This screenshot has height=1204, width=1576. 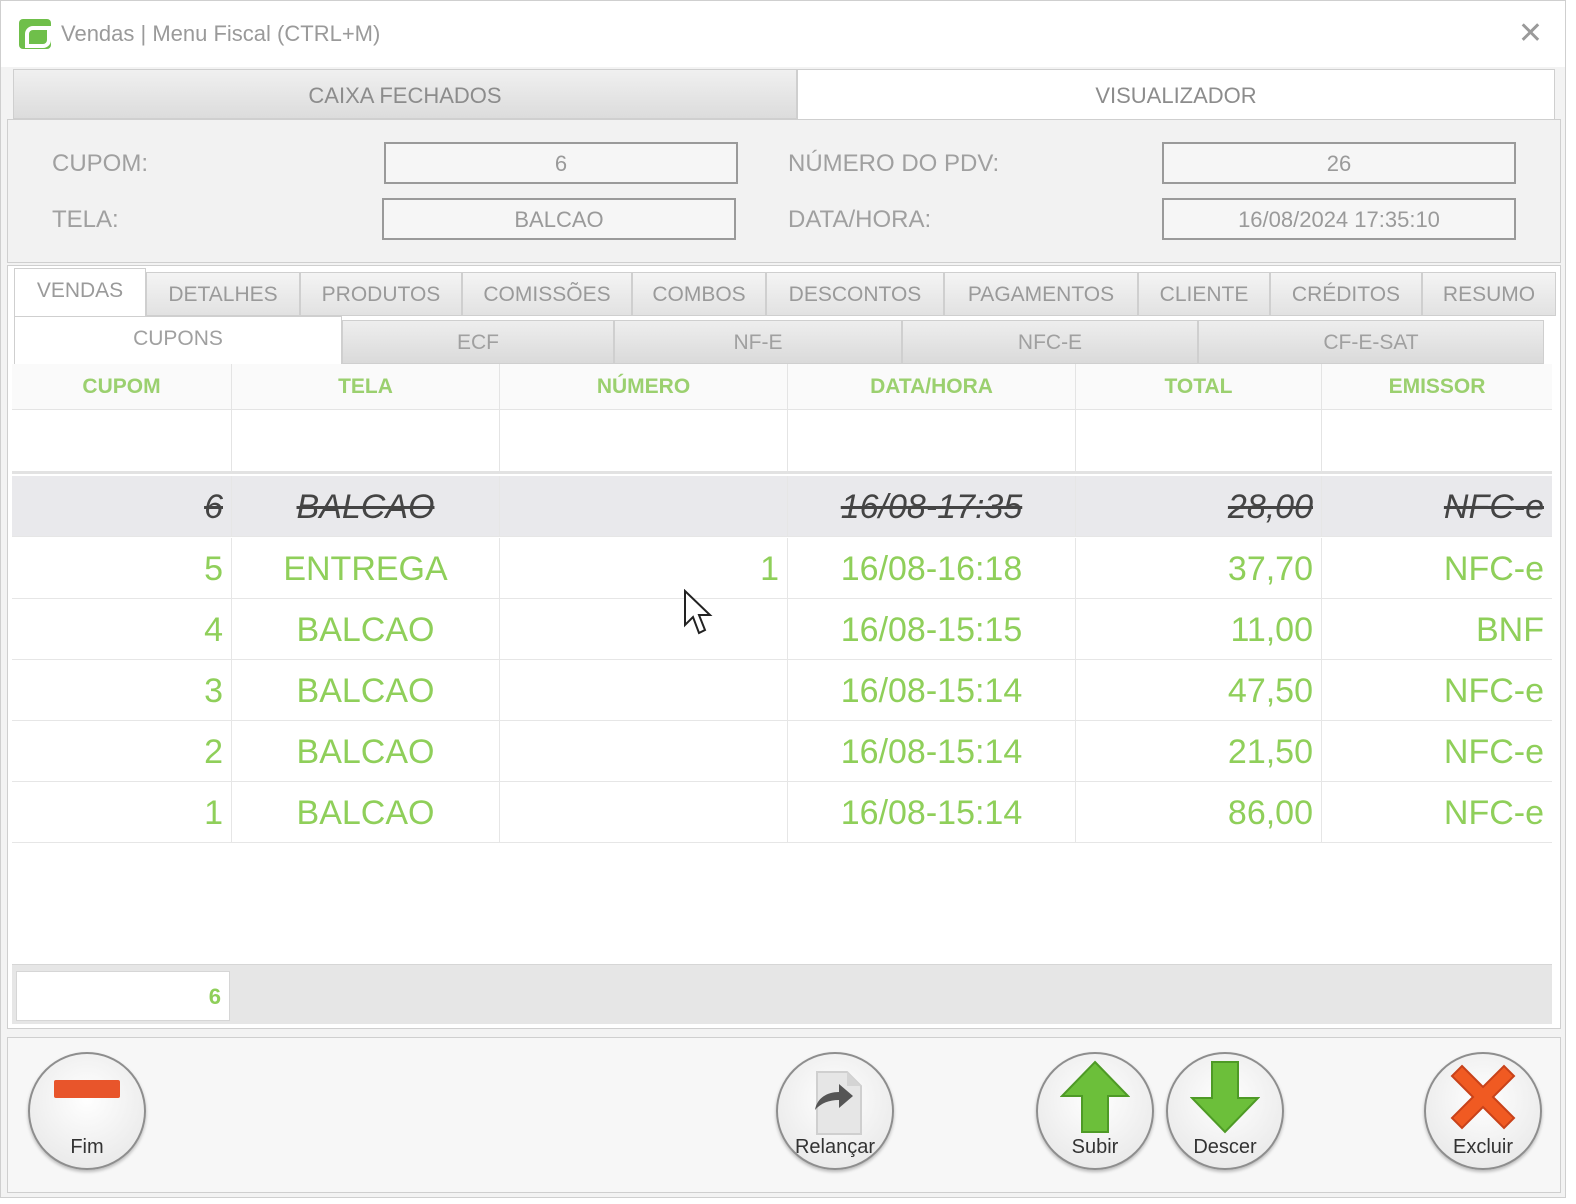 I want to click on cell-datahora: 16/08-15:15, so click(x=932, y=629).